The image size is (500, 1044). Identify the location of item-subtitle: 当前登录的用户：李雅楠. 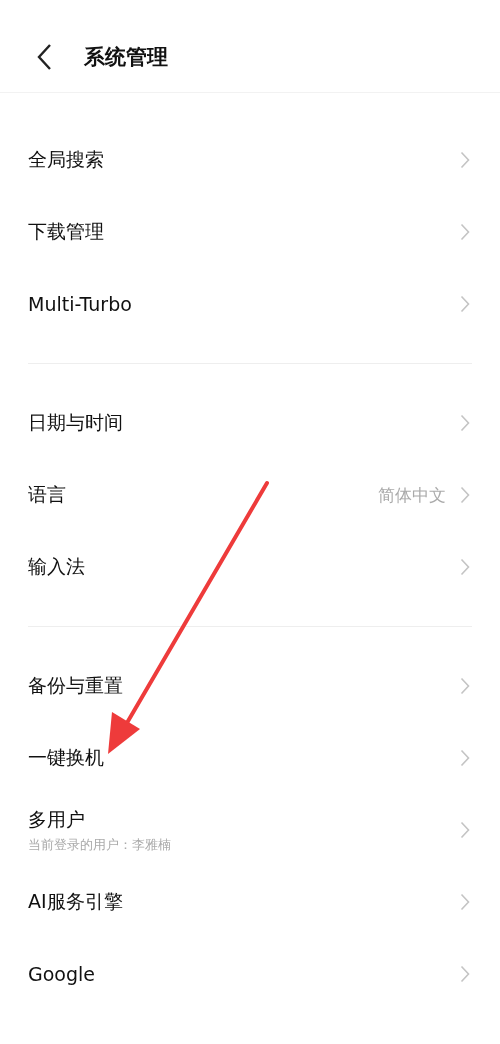
(100, 844).